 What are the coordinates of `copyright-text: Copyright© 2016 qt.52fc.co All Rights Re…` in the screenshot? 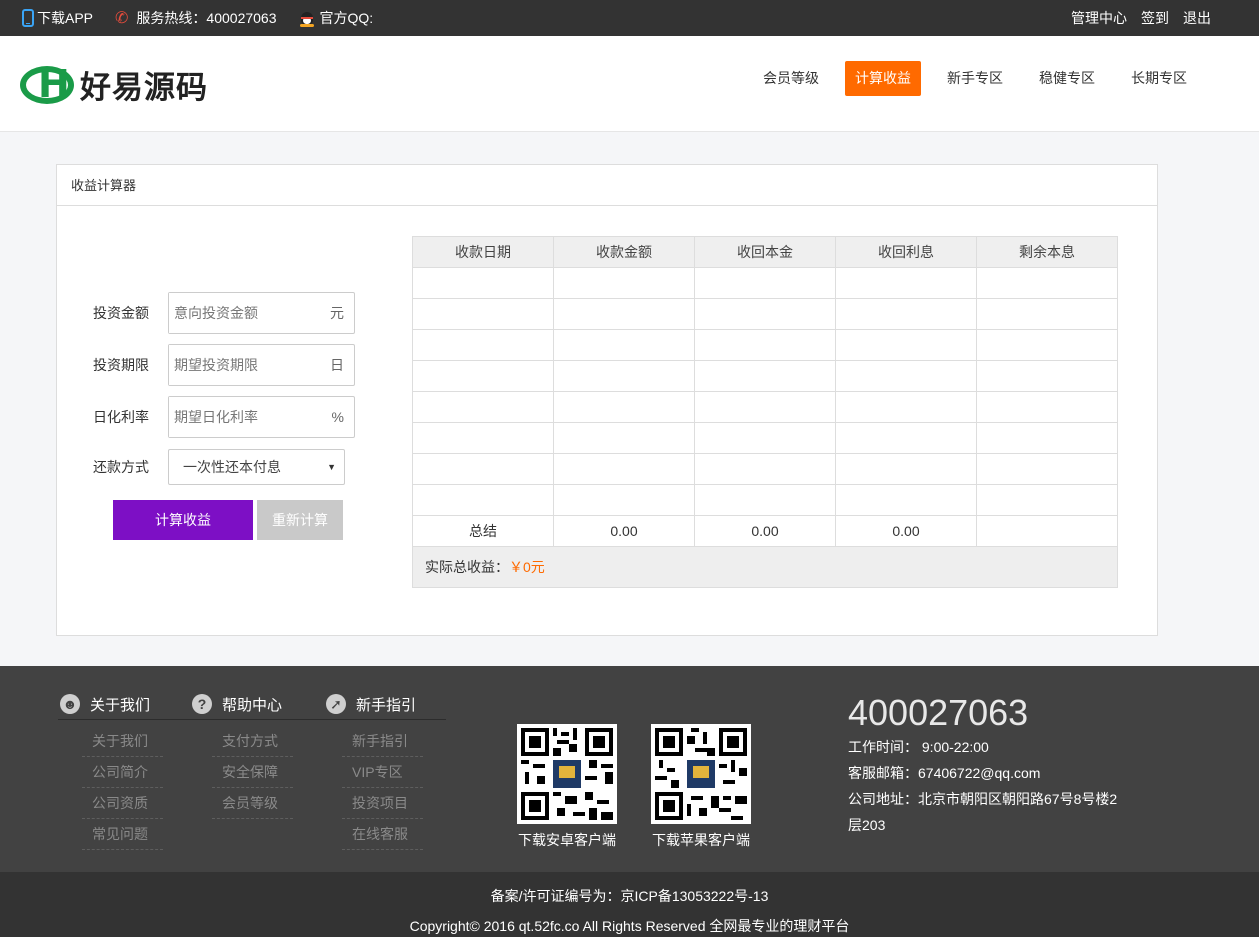 It's located at (629, 926).